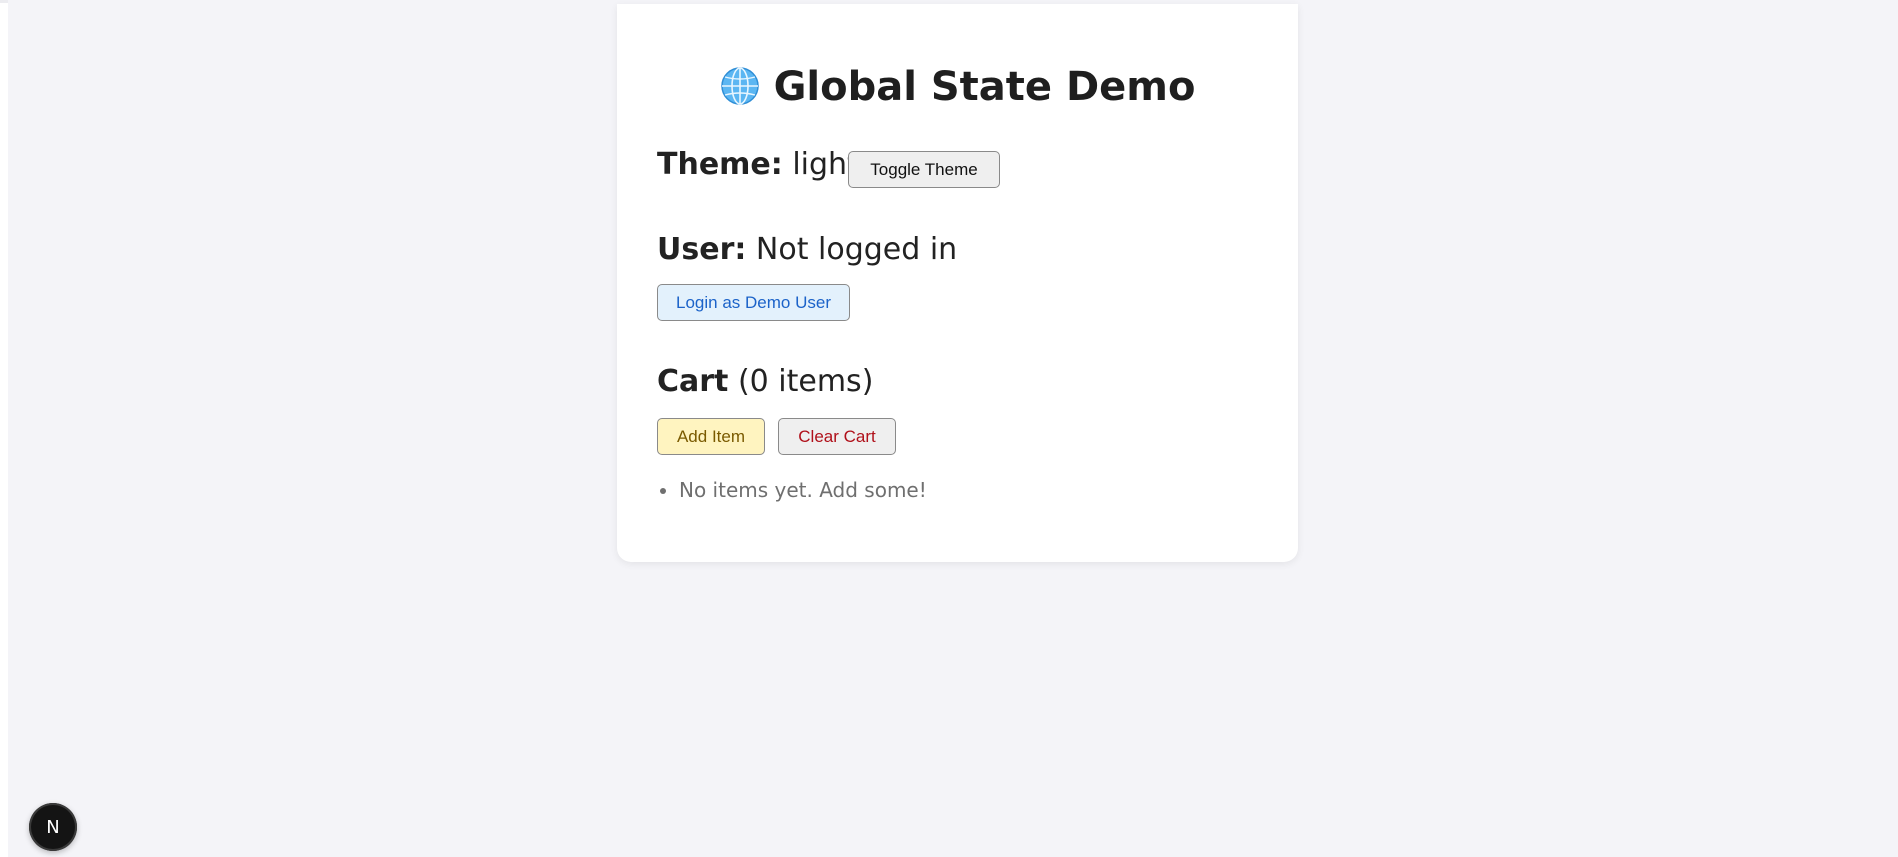 The width and height of the screenshot is (1898, 857). What do you see at coordinates (739, 86) in the screenshot?
I see `globe-icon` at bounding box center [739, 86].